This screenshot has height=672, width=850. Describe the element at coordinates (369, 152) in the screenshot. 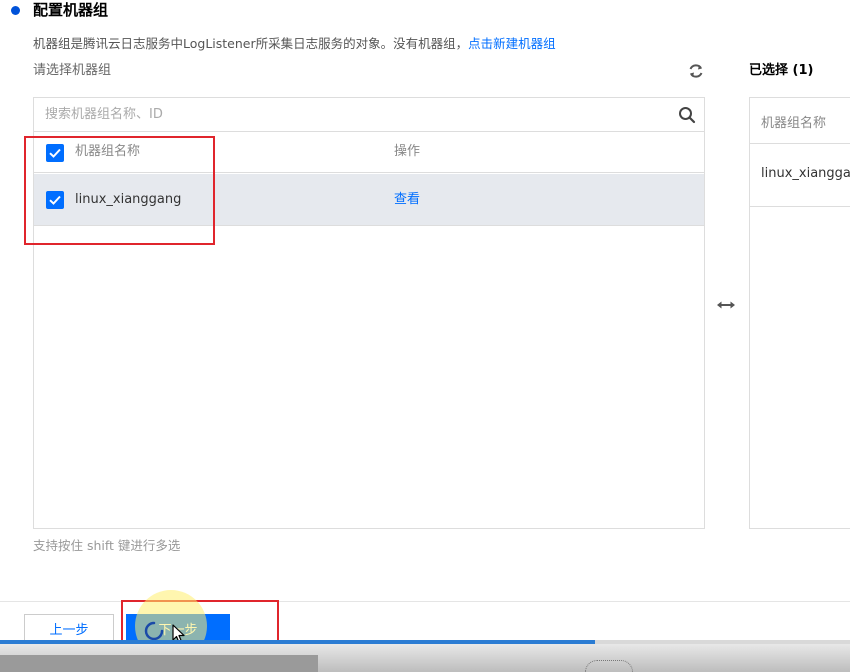

I see `table-header: 机器组名称 操作` at that location.